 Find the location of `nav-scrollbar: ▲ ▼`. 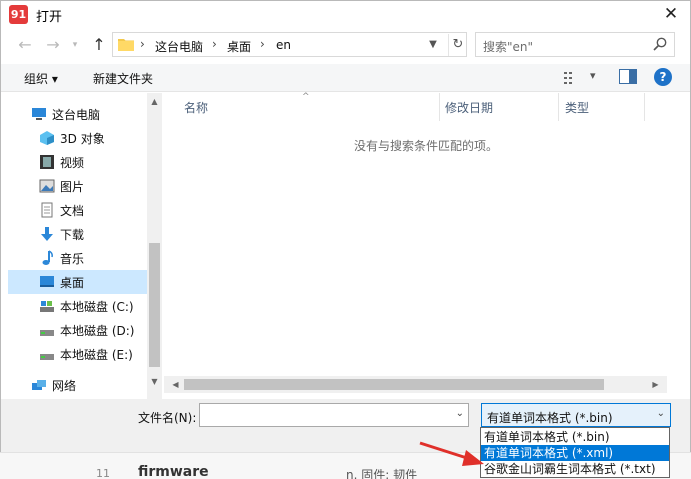

nav-scrollbar: ▲ ▼ is located at coordinates (154, 246).